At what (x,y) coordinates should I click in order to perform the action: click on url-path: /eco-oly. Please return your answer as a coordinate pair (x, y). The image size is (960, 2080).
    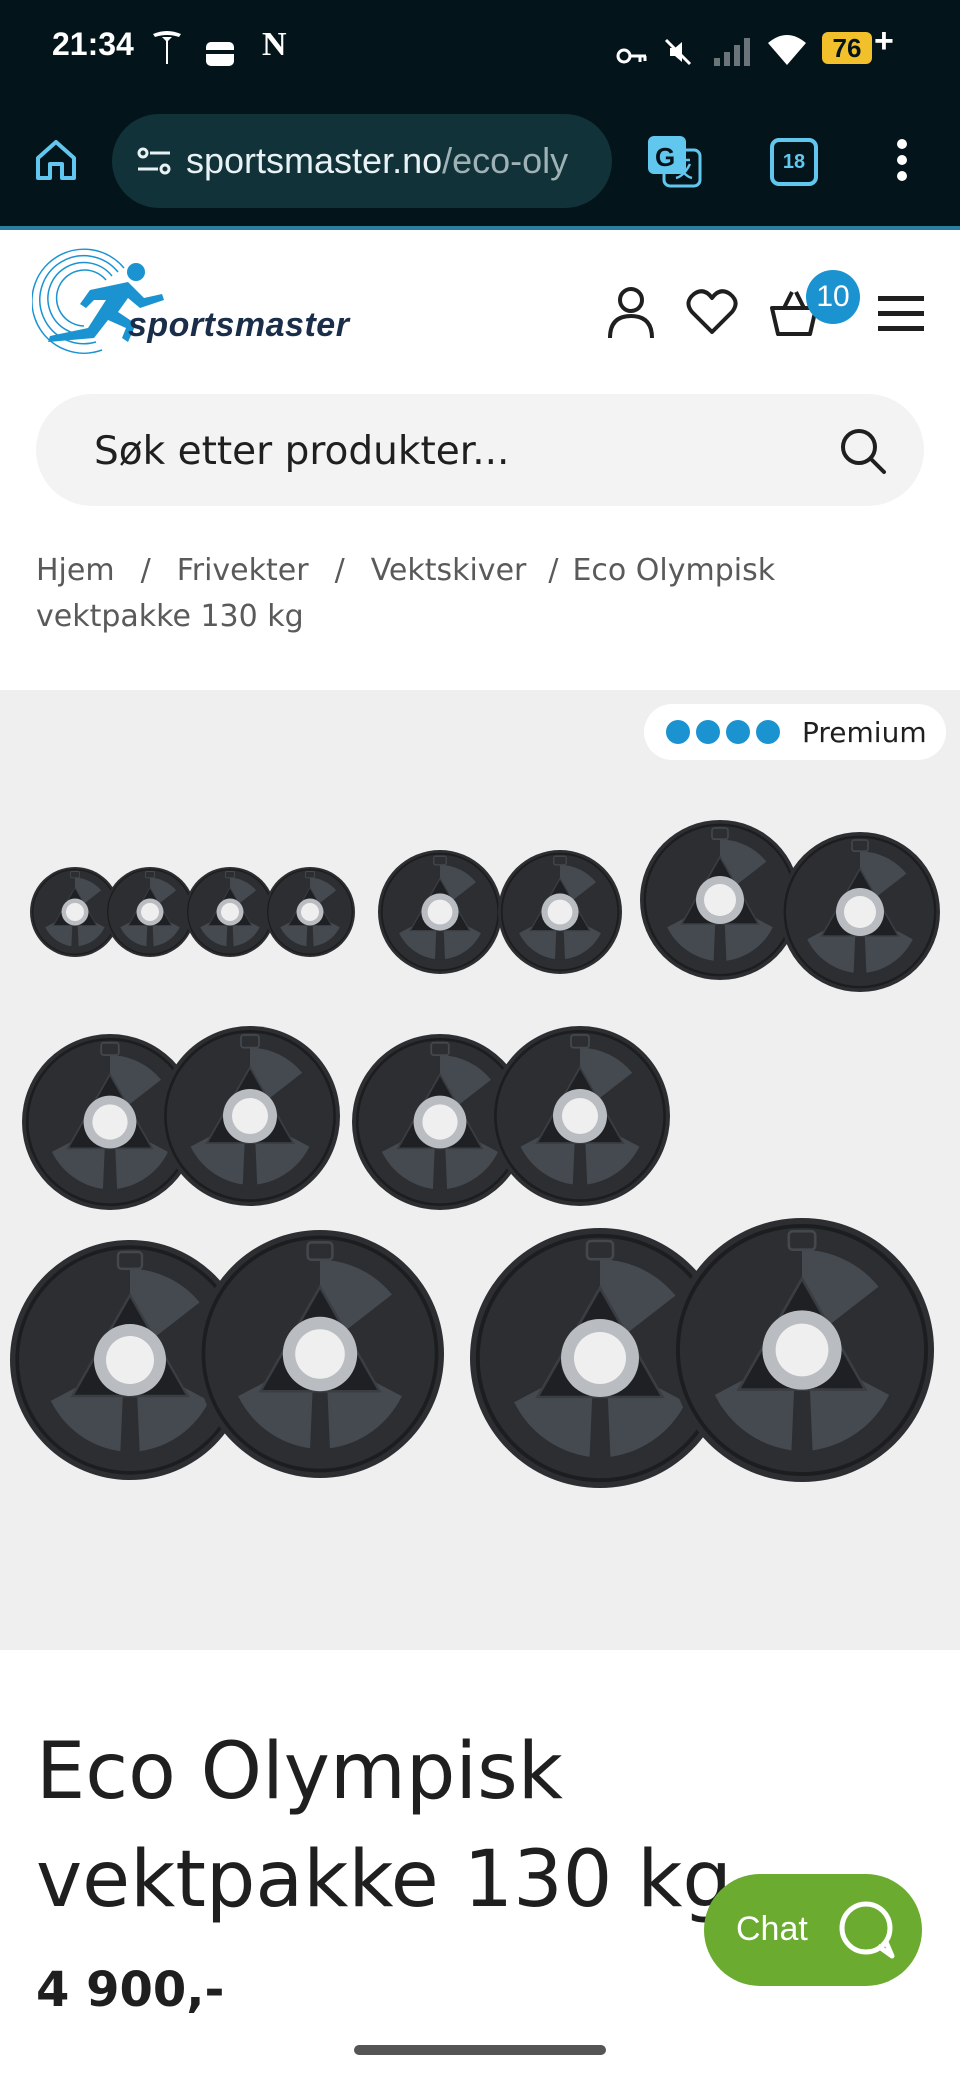
    Looking at the image, I should click on (505, 160).